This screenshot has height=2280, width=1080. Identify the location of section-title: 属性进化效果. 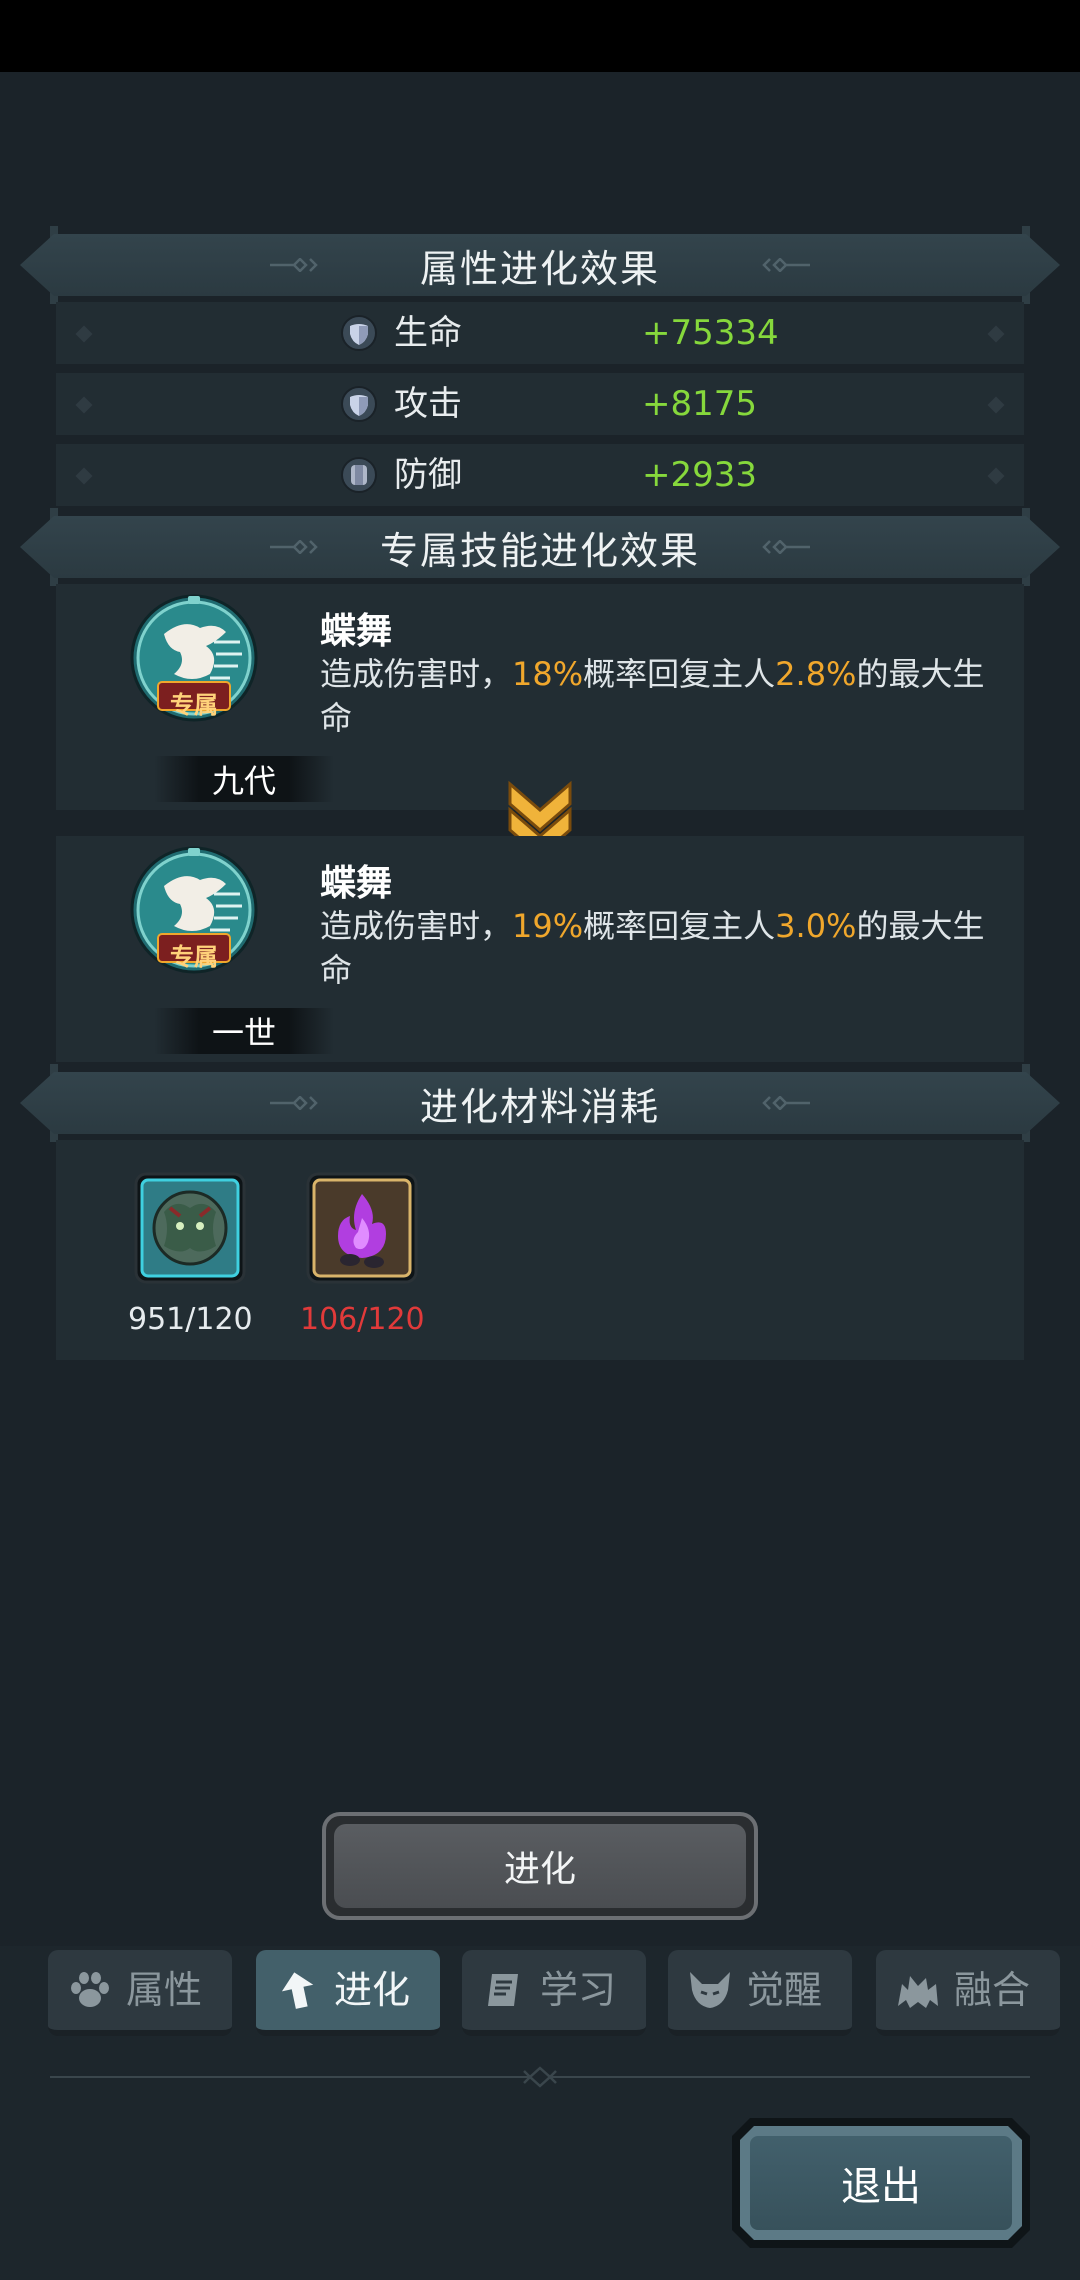
(539, 268).